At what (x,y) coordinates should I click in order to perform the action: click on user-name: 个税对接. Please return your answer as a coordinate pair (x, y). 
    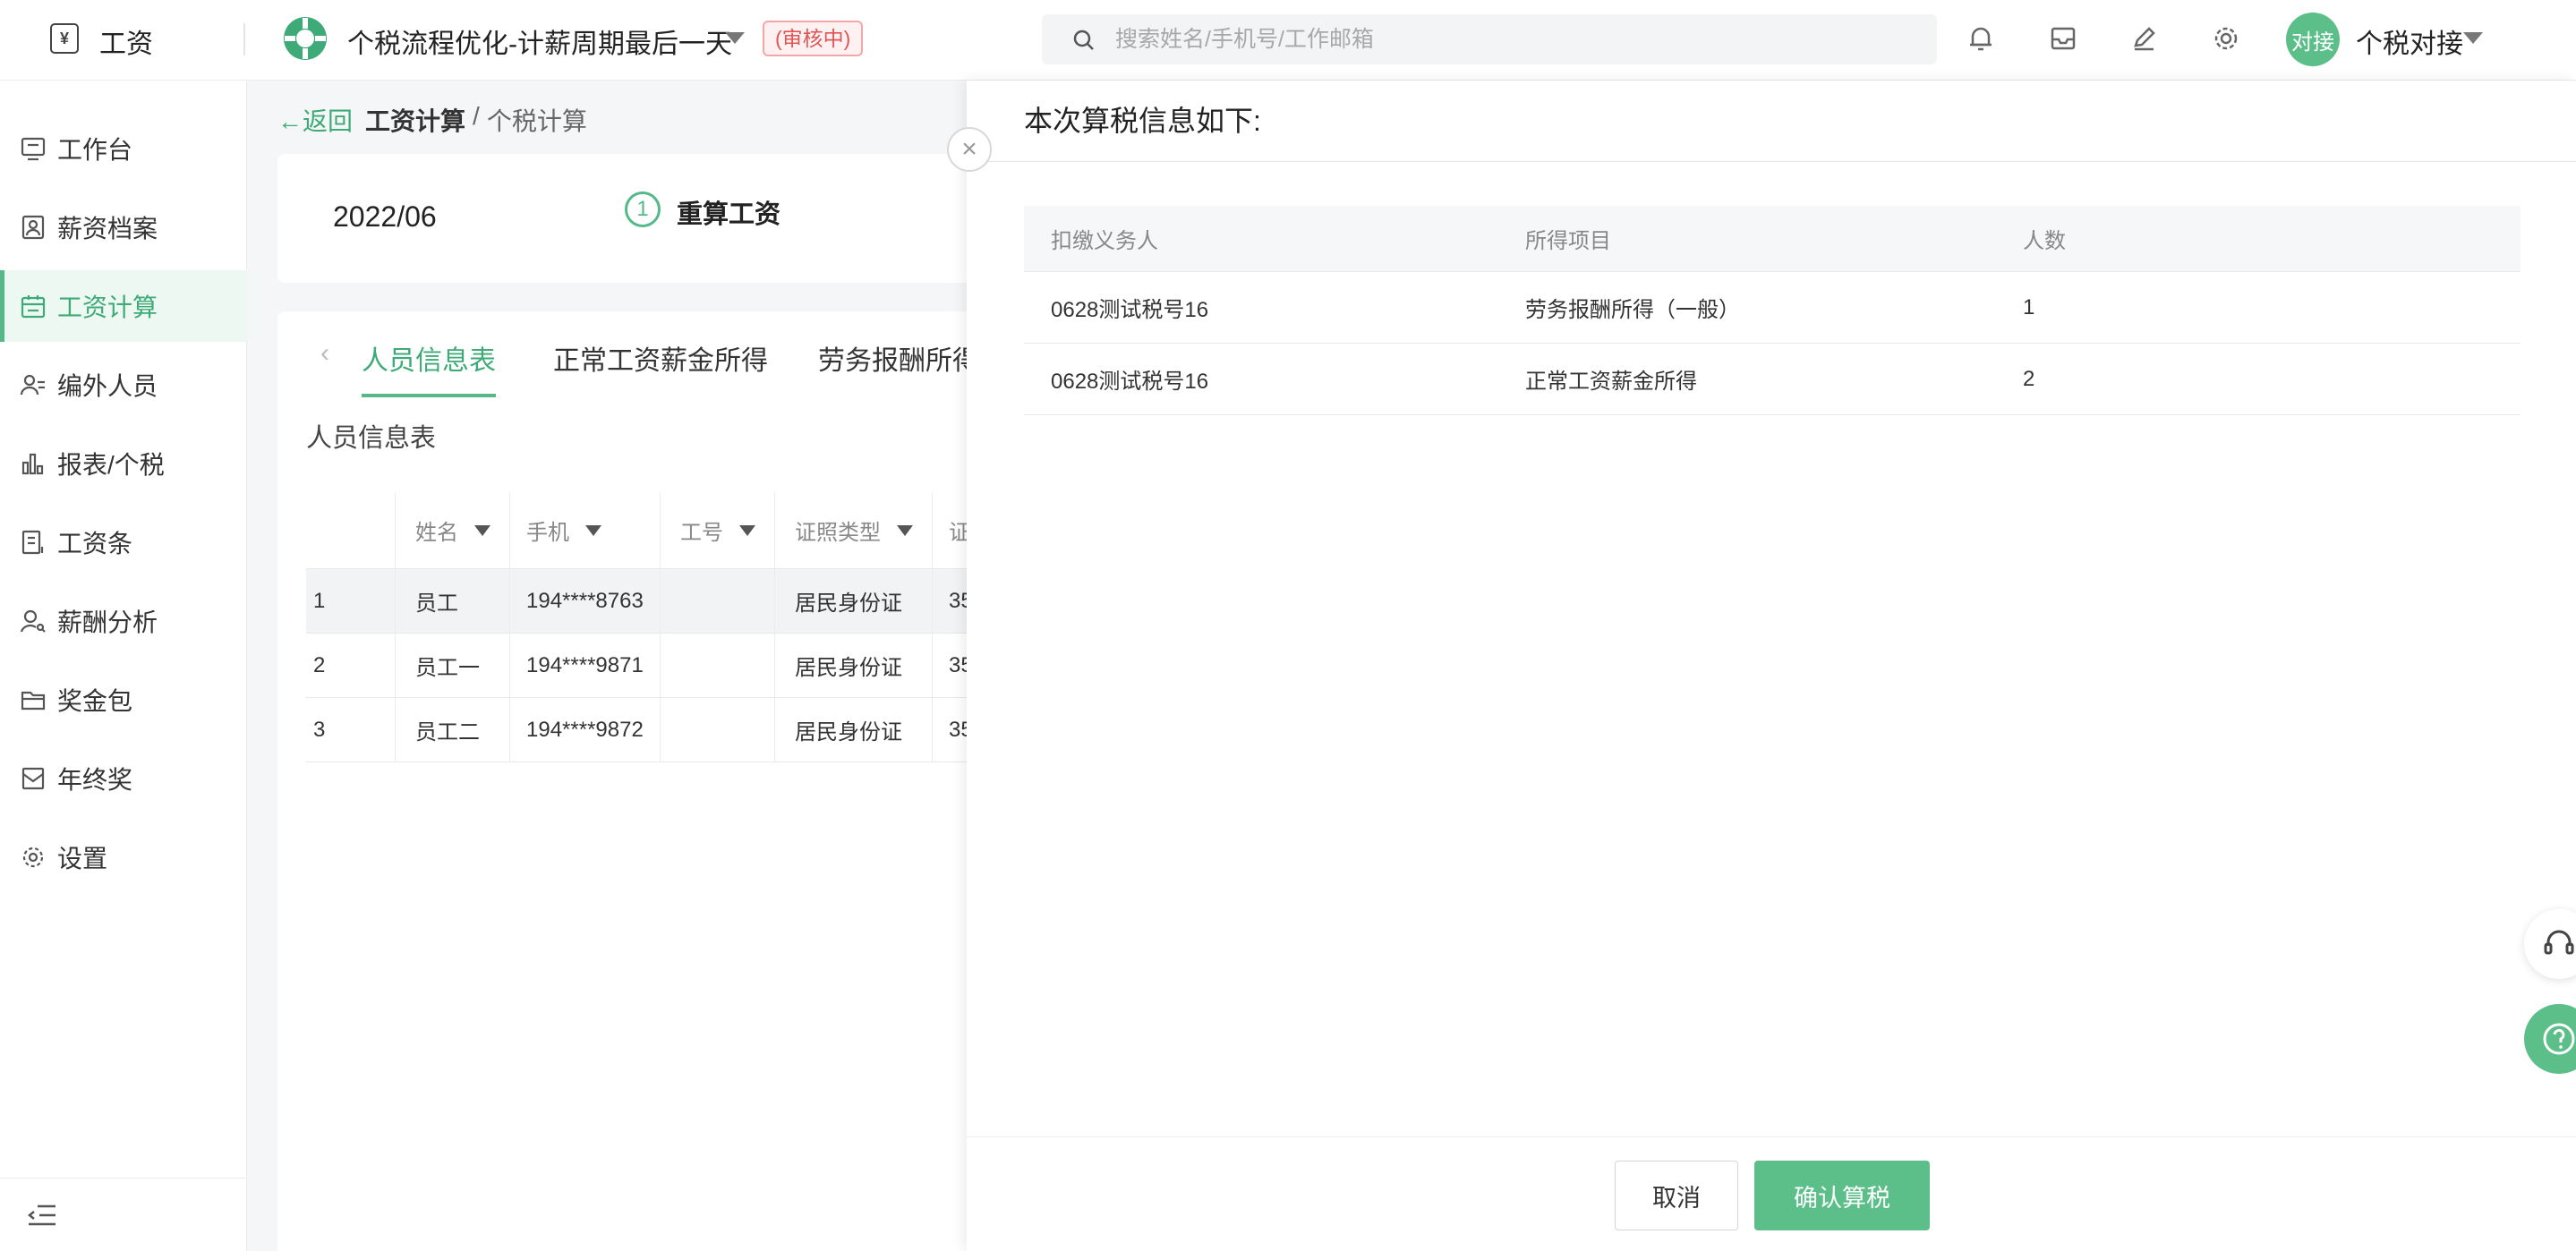
    Looking at the image, I should click on (2409, 41).